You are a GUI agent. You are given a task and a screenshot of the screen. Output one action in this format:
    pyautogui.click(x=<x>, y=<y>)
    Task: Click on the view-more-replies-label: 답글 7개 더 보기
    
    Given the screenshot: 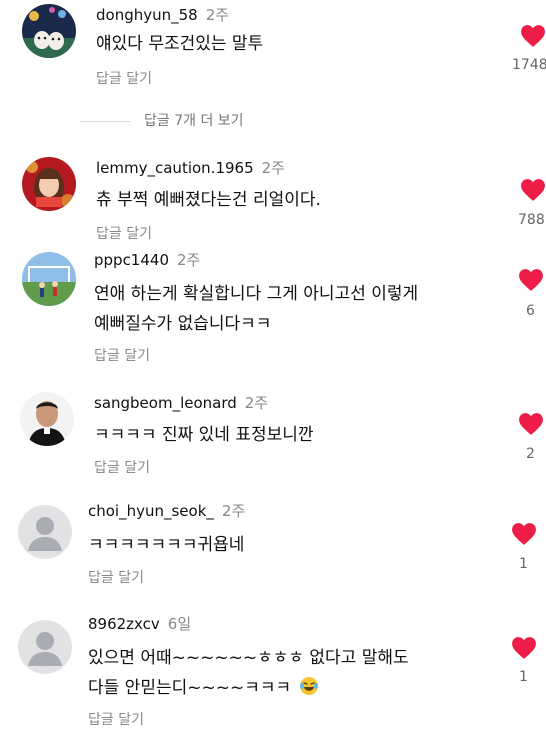 What is the action you would take?
    pyautogui.click(x=194, y=120)
    